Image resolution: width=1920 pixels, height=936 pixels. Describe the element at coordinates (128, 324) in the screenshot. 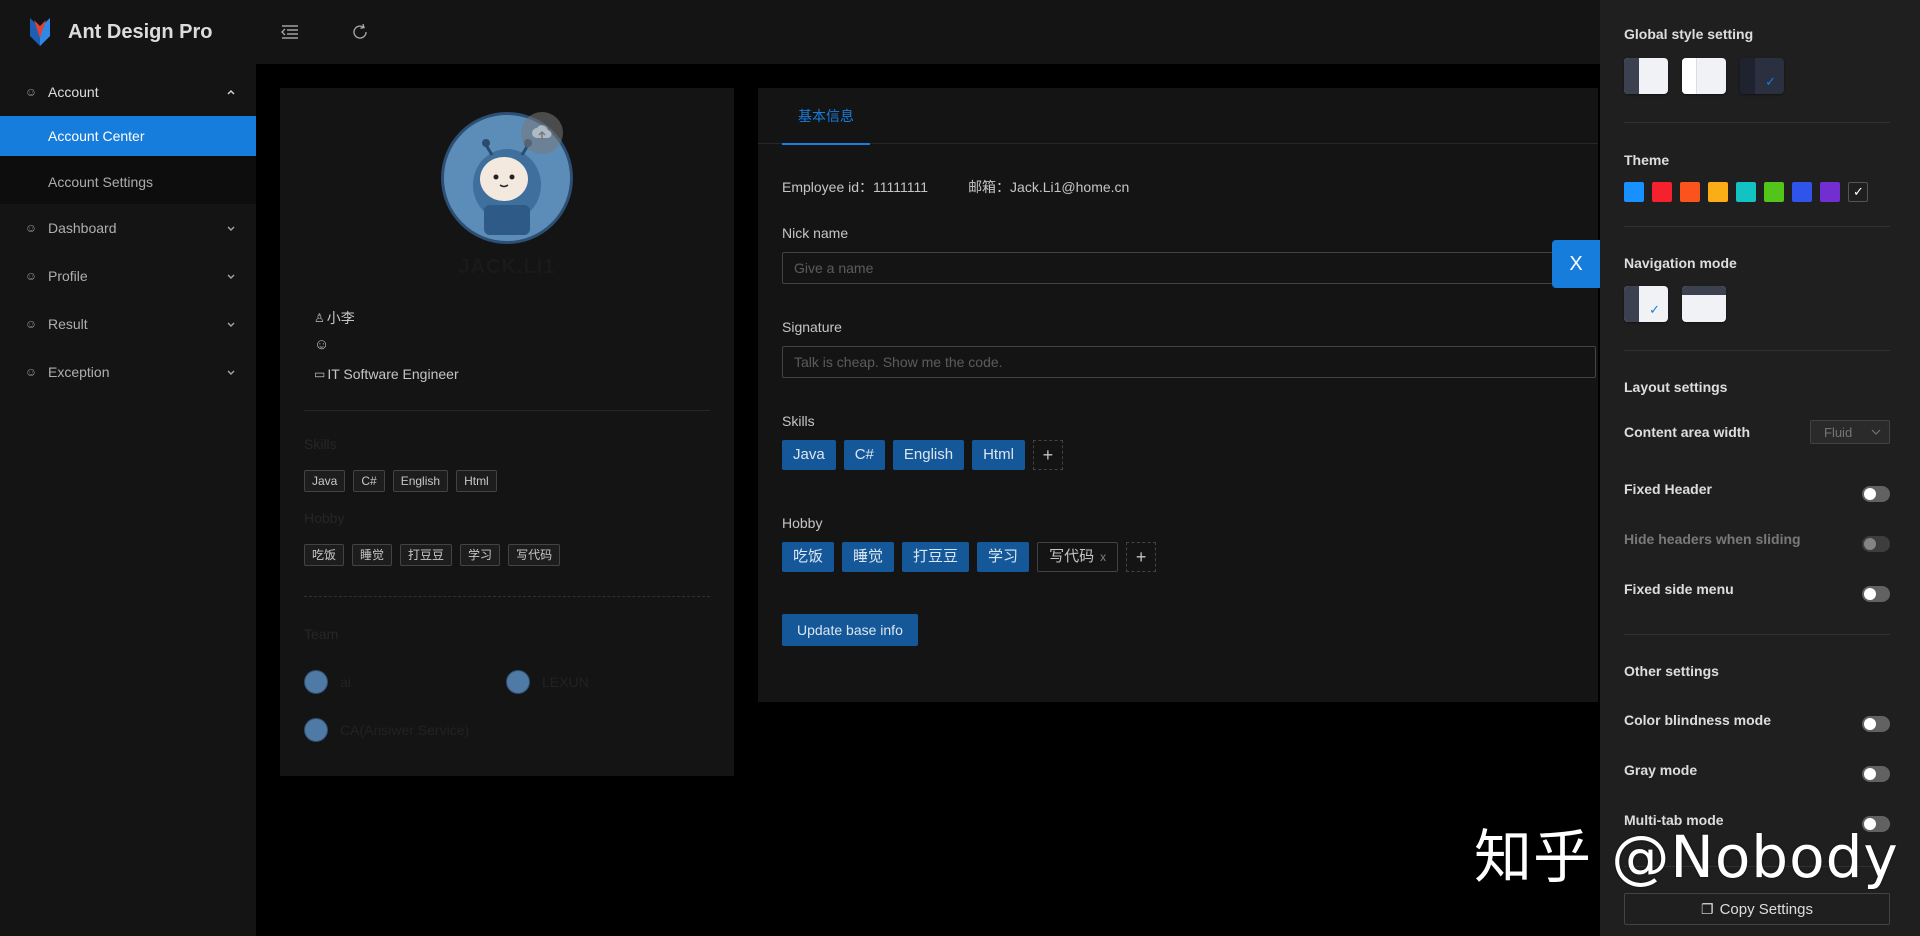

I see `sidebar-item-result: ☺ Result` at that location.